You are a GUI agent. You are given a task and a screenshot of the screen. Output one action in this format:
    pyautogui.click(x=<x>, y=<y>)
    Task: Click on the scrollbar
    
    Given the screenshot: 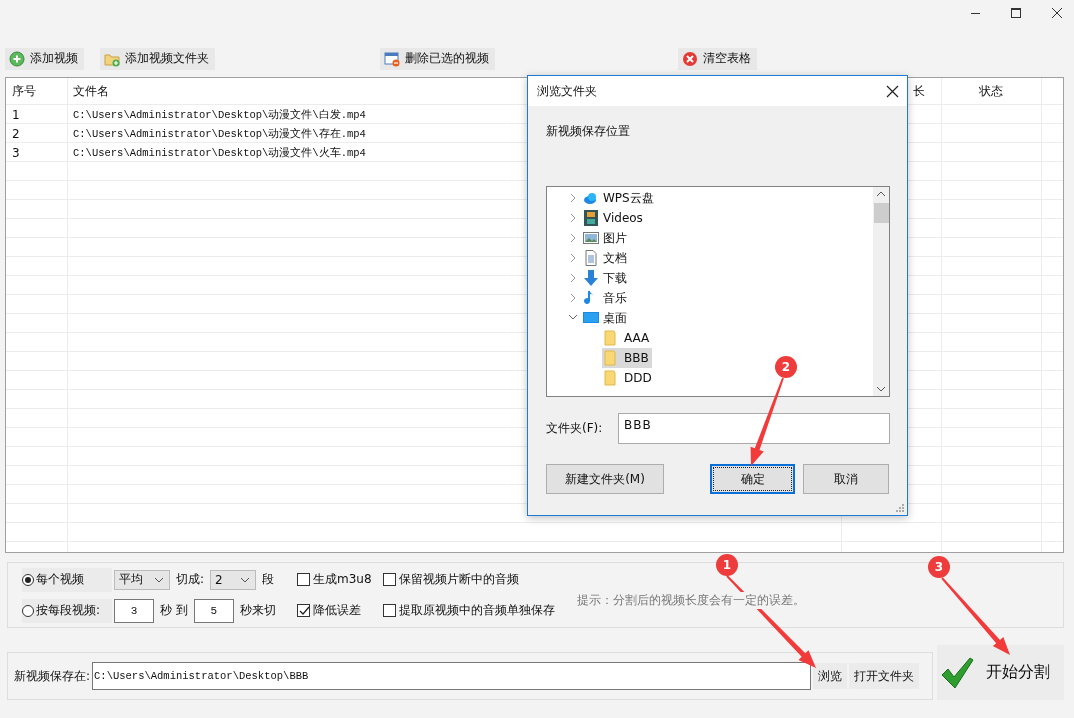 What is the action you would take?
    pyautogui.click(x=881, y=291)
    